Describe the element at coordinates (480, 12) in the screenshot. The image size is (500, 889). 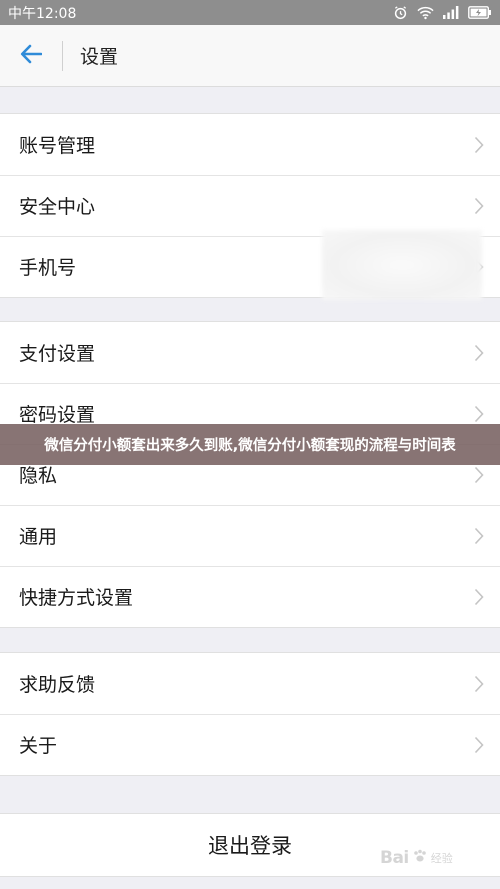
I see `battery-charging-icon` at that location.